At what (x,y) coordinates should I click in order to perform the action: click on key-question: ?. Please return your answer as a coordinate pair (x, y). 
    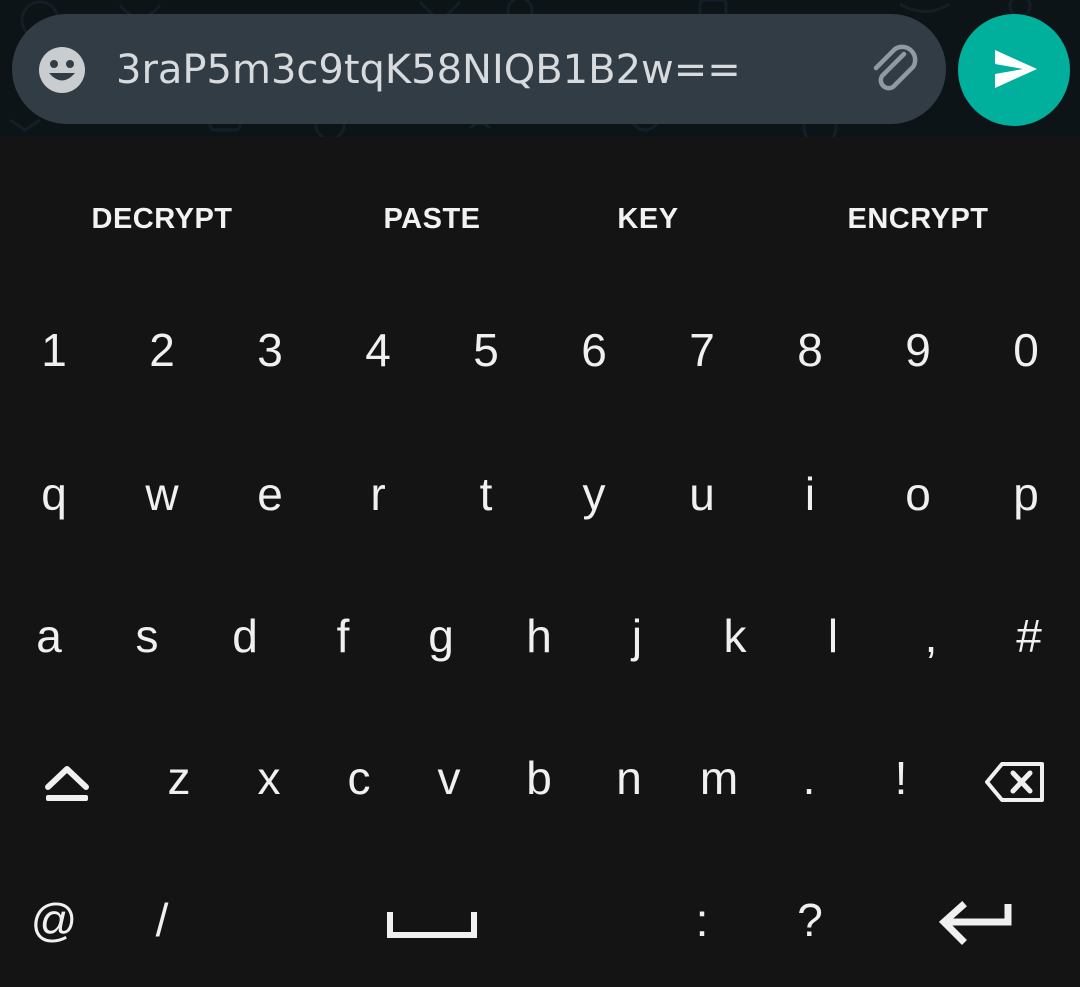
    Looking at the image, I should click on (810, 920).